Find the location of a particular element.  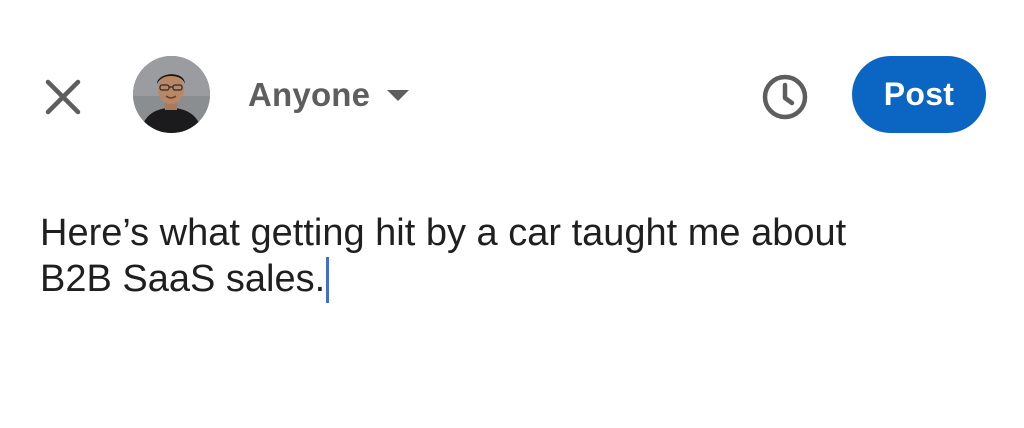

close-icon is located at coordinates (63, 97).